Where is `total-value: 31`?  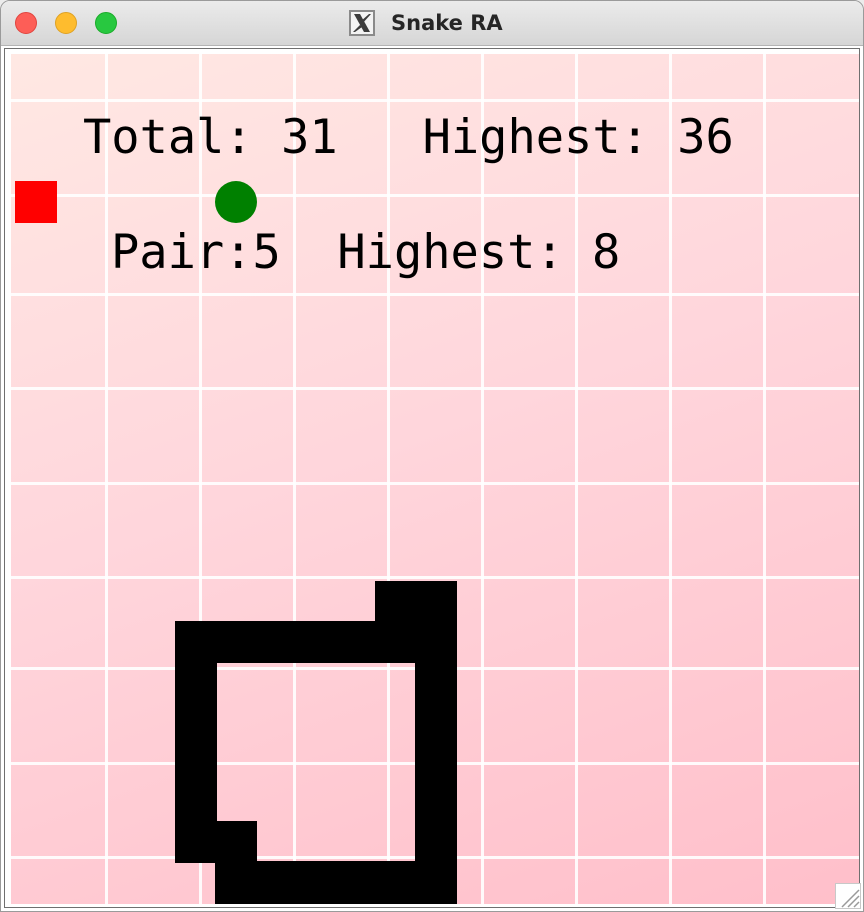
total-value: 31 is located at coordinates (309, 137).